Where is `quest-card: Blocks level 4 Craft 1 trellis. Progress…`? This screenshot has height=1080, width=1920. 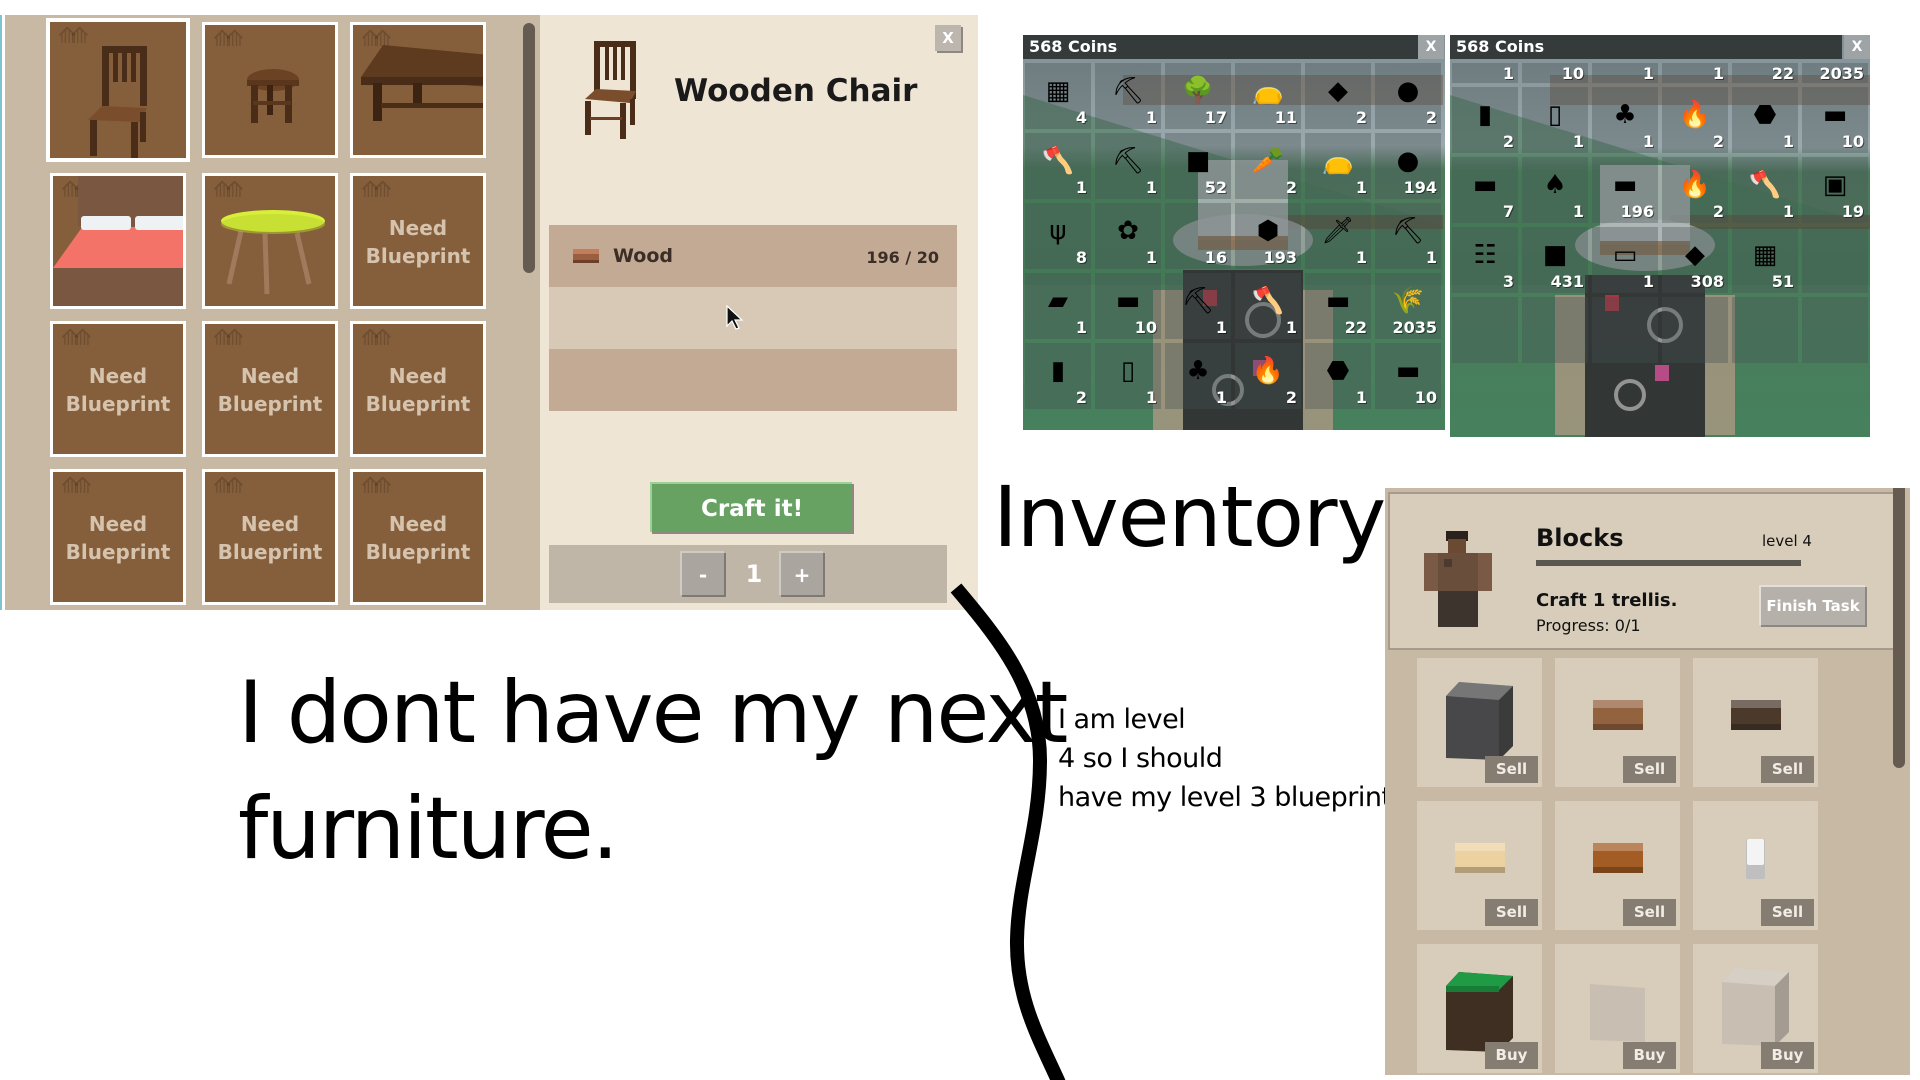
quest-card: Blocks level 4 Craft 1 trellis. Progress… is located at coordinates (1642, 571).